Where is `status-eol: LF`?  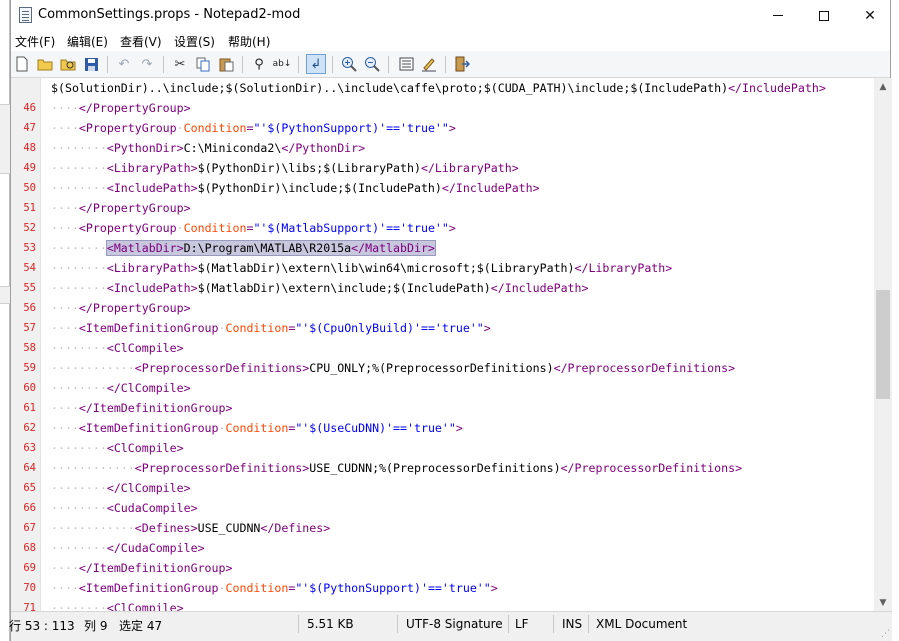
status-eol: LF is located at coordinates (522, 624).